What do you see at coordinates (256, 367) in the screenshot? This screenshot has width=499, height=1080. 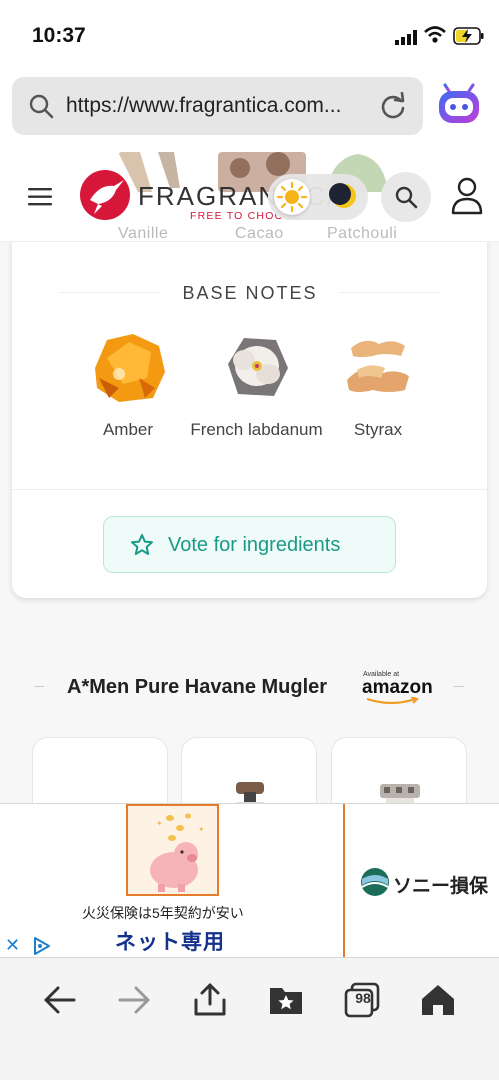 I see `labdanum-image` at bounding box center [256, 367].